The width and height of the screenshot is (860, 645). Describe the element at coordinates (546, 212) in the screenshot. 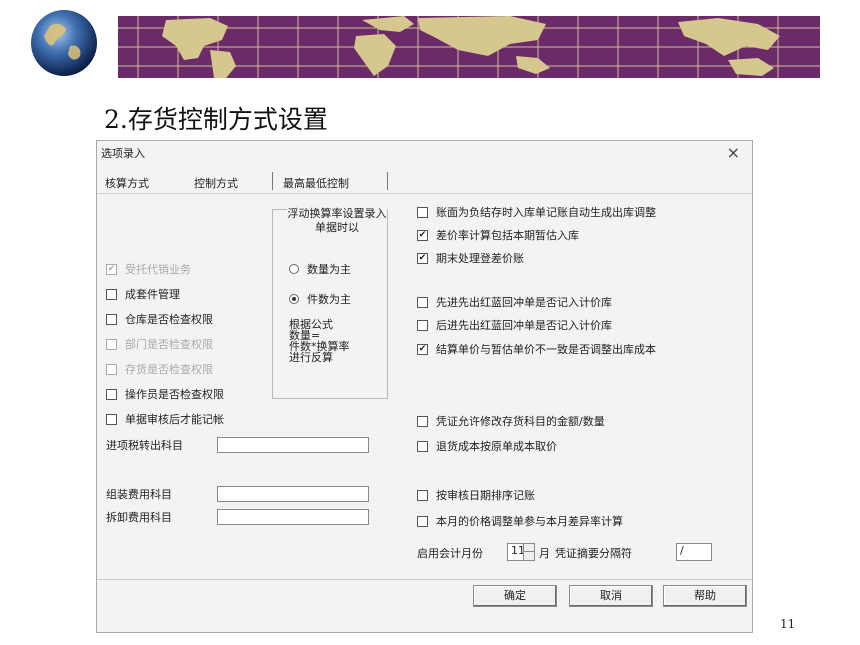

I see `checkbox-label: 账面为负结存时入库单记账自动生成出库调整` at that location.